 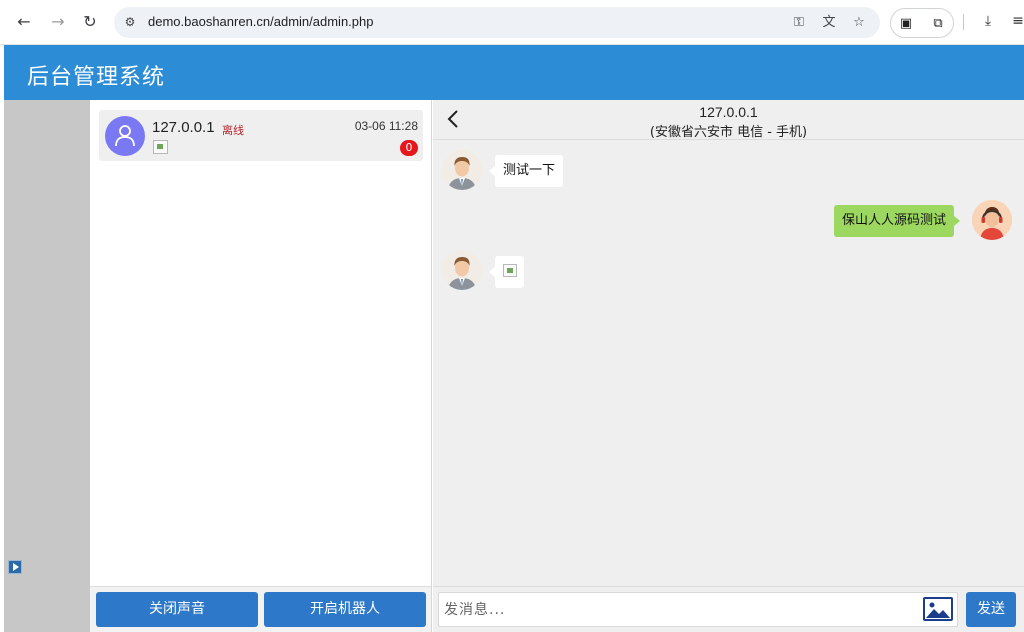 What do you see at coordinates (829, 23) in the screenshot?
I see `translate-icon: 文` at bounding box center [829, 23].